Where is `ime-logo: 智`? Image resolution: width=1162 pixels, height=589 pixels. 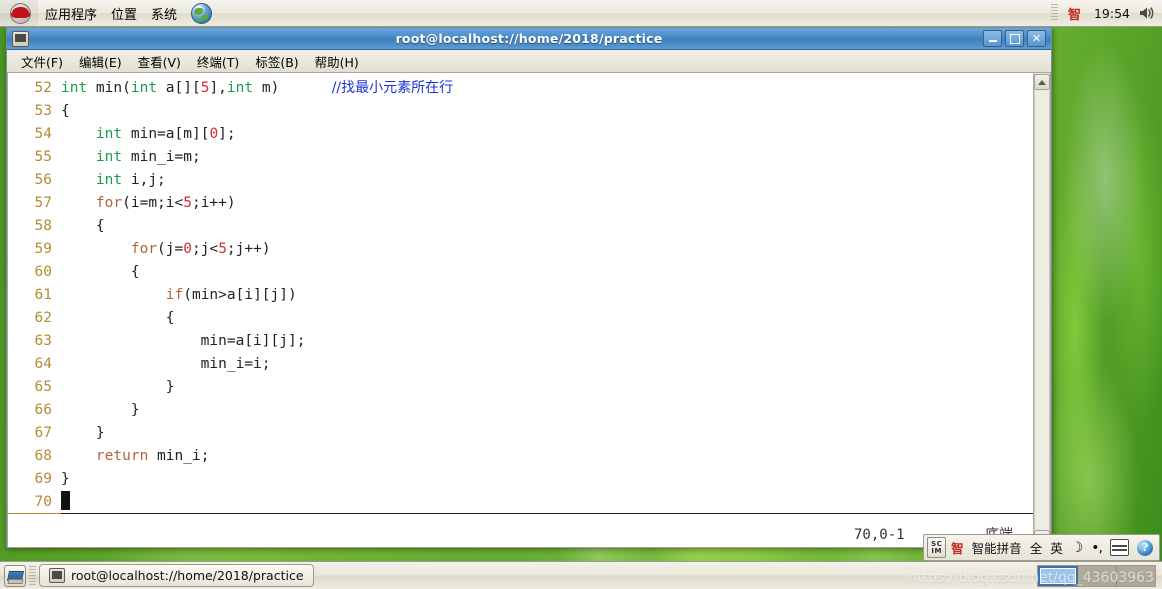 ime-logo: 智 is located at coordinates (957, 547).